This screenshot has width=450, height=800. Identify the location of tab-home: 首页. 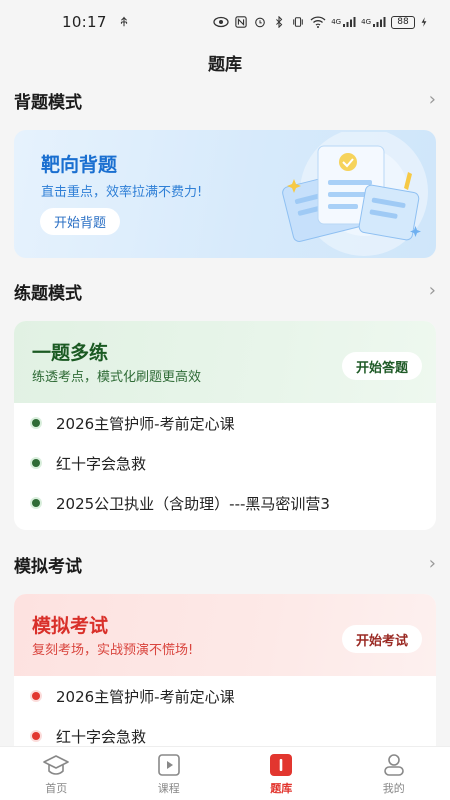
(56, 773).